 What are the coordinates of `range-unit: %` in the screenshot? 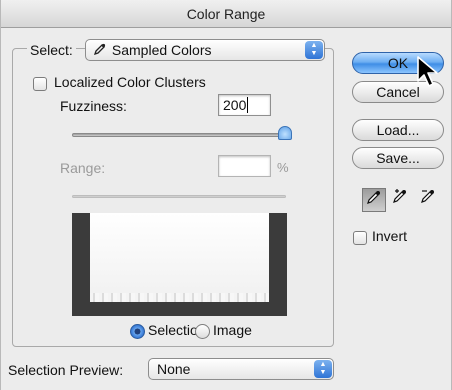 It's located at (283, 167).